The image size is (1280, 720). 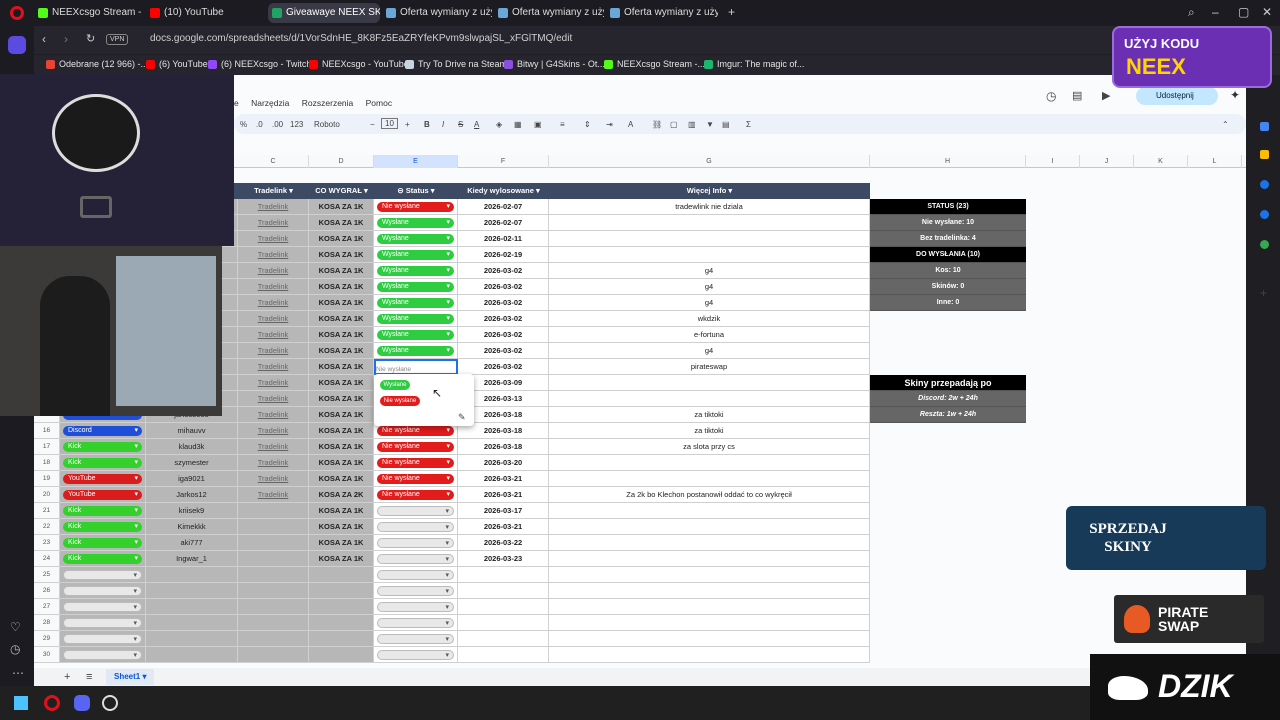 I want to click on add-sheet-icon: +, so click(x=67, y=677).